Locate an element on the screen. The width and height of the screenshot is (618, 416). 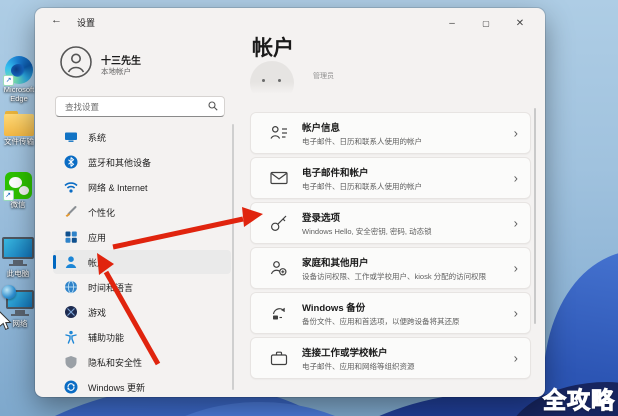
sidebar-item-bluetooth: 蓝牙和其他设备 is located at coordinates (142, 162).